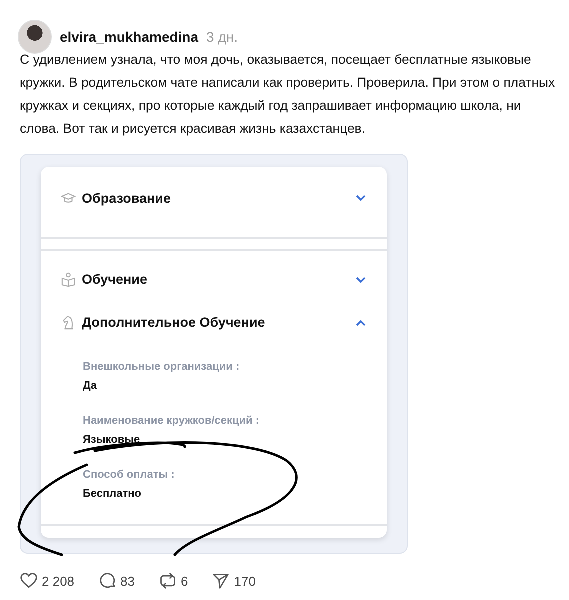  What do you see at coordinates (222, 37) in the screenshot?
I see `post-time: 3 дн.` at bounding box center [222, 37].